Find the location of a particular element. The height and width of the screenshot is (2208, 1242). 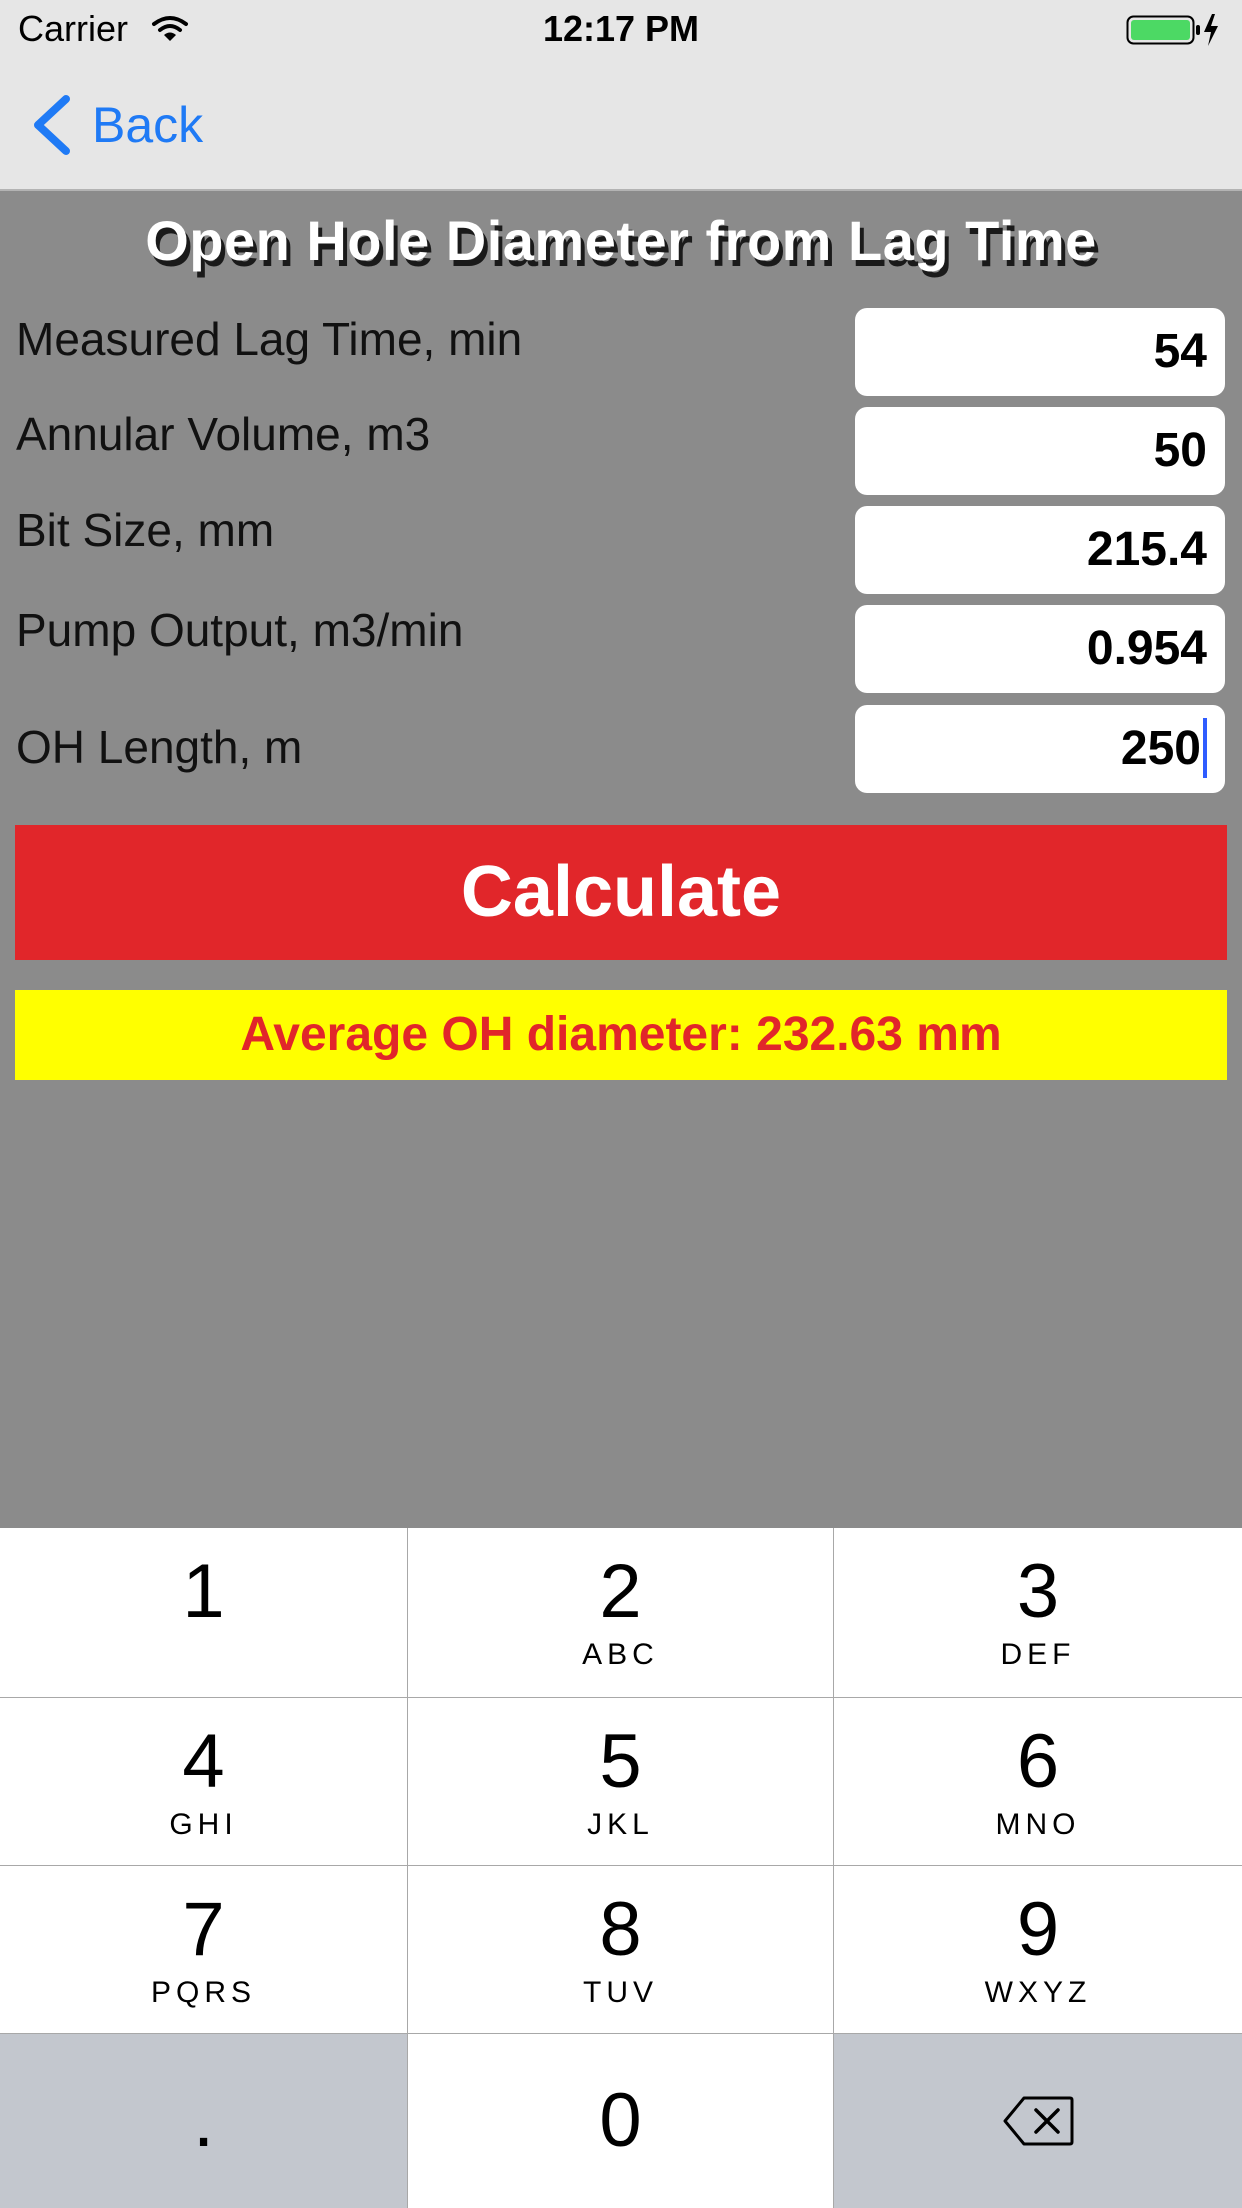

key-9: 9 WXYZ is located at coordinates (1038, 1950).